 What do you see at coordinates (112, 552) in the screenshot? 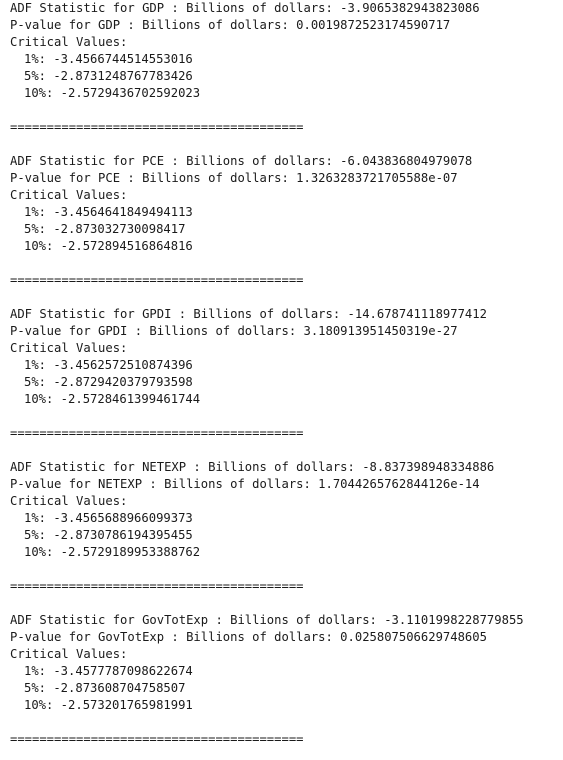
I see `critical-value-line: 10%: -2.5729189953388762` at bounding box center [112, 552].